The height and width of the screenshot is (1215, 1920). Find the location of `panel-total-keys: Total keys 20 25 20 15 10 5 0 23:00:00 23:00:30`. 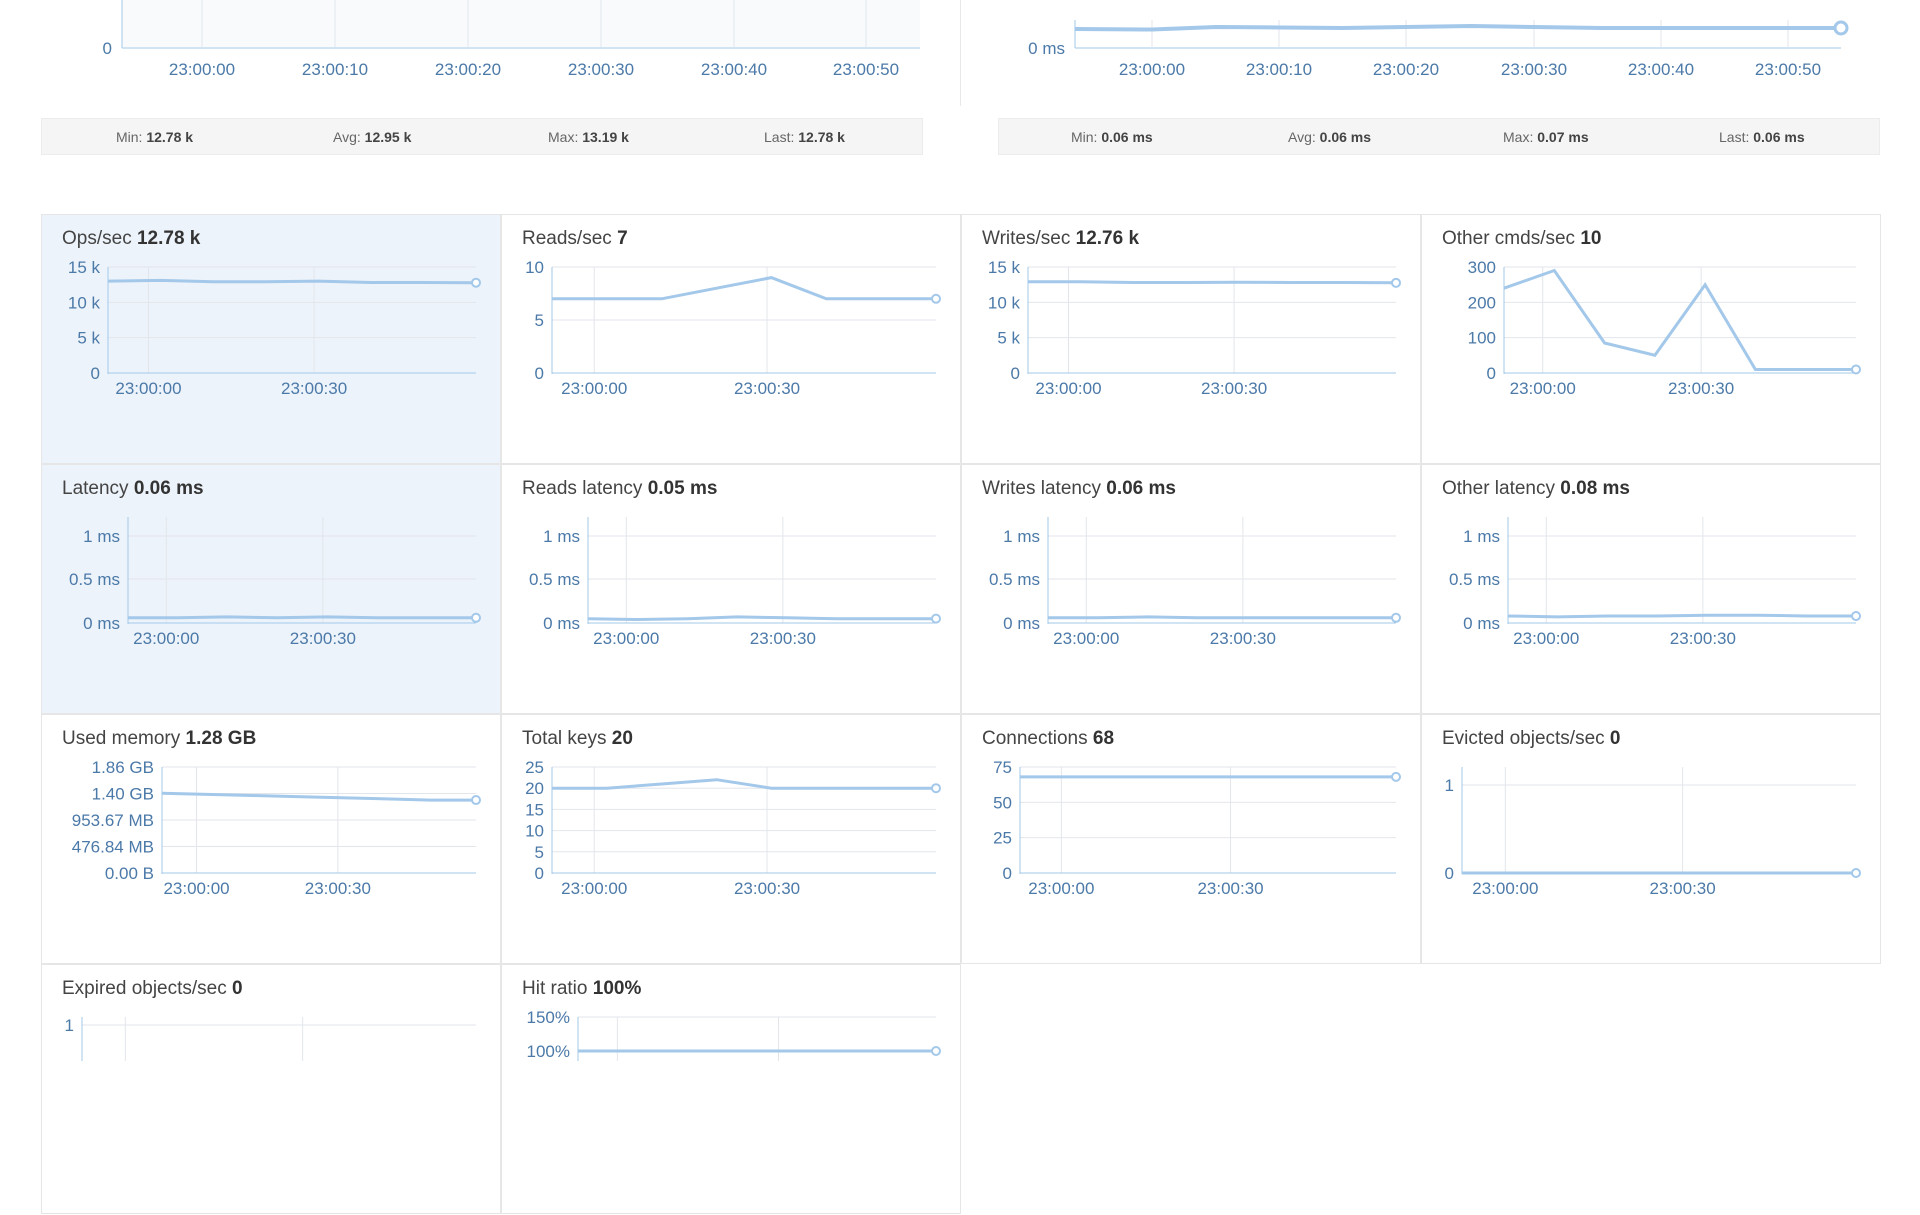

panel-total-keys: Total keys 20 25 20 15 10 5 0 23:00:00 23:00:30 is located at coordinates (731, 839).